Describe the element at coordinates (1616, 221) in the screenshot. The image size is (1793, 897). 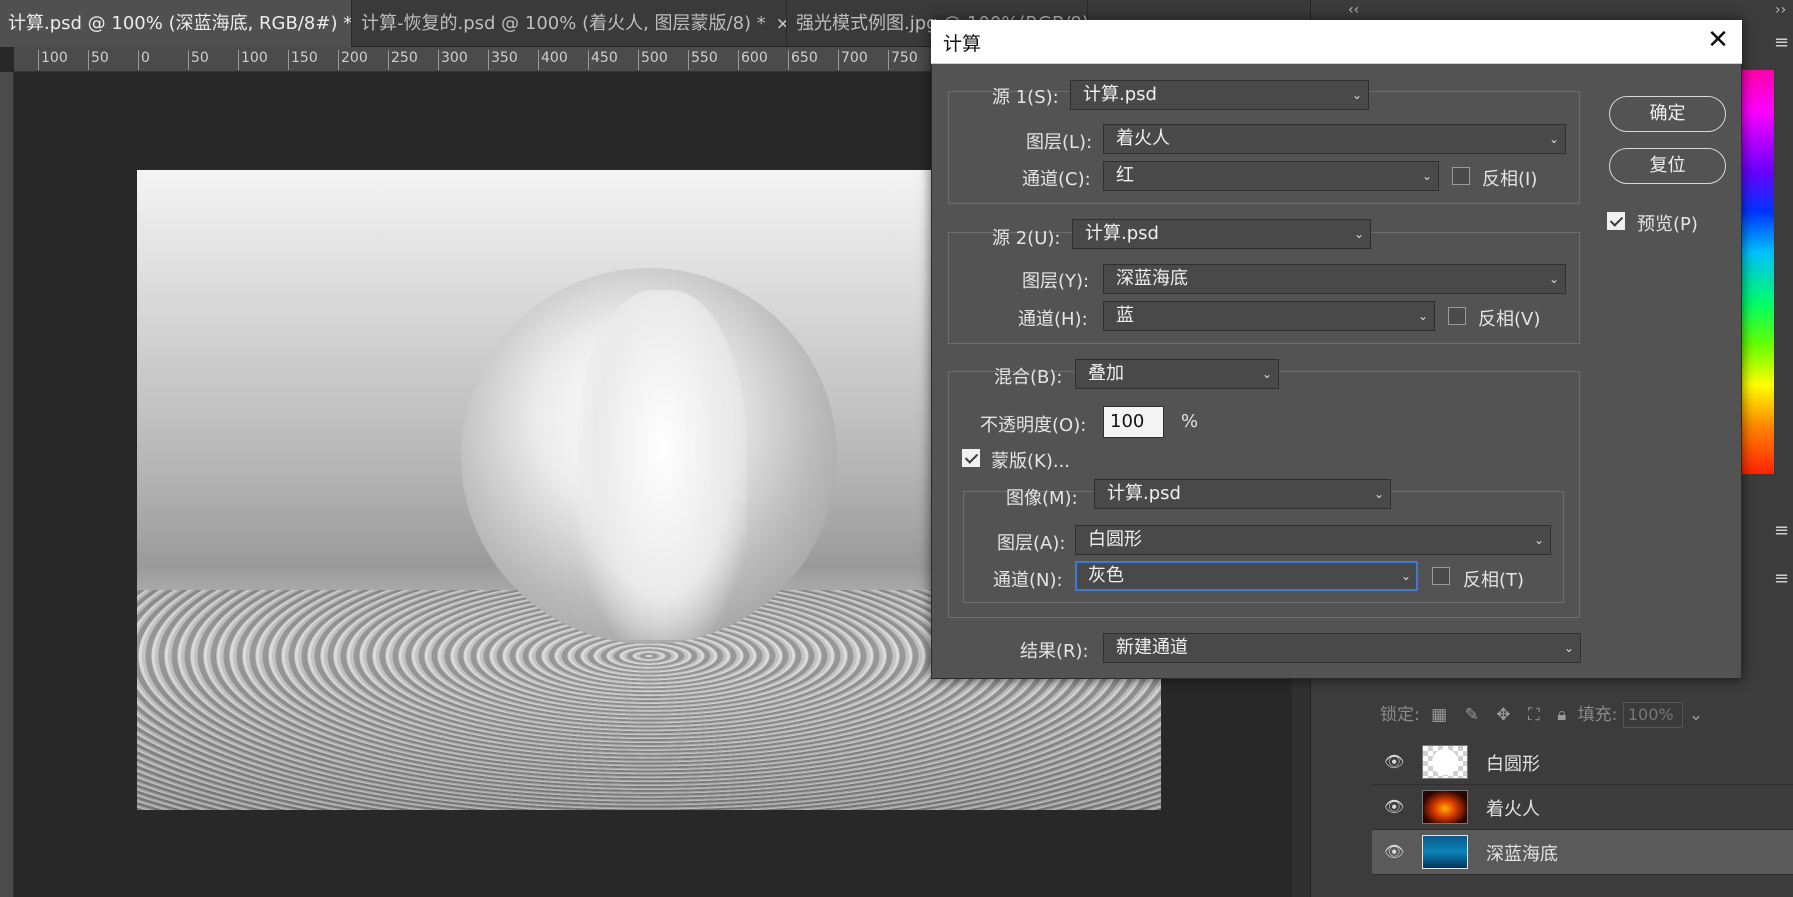
I see `preview-checkbox` at that location.